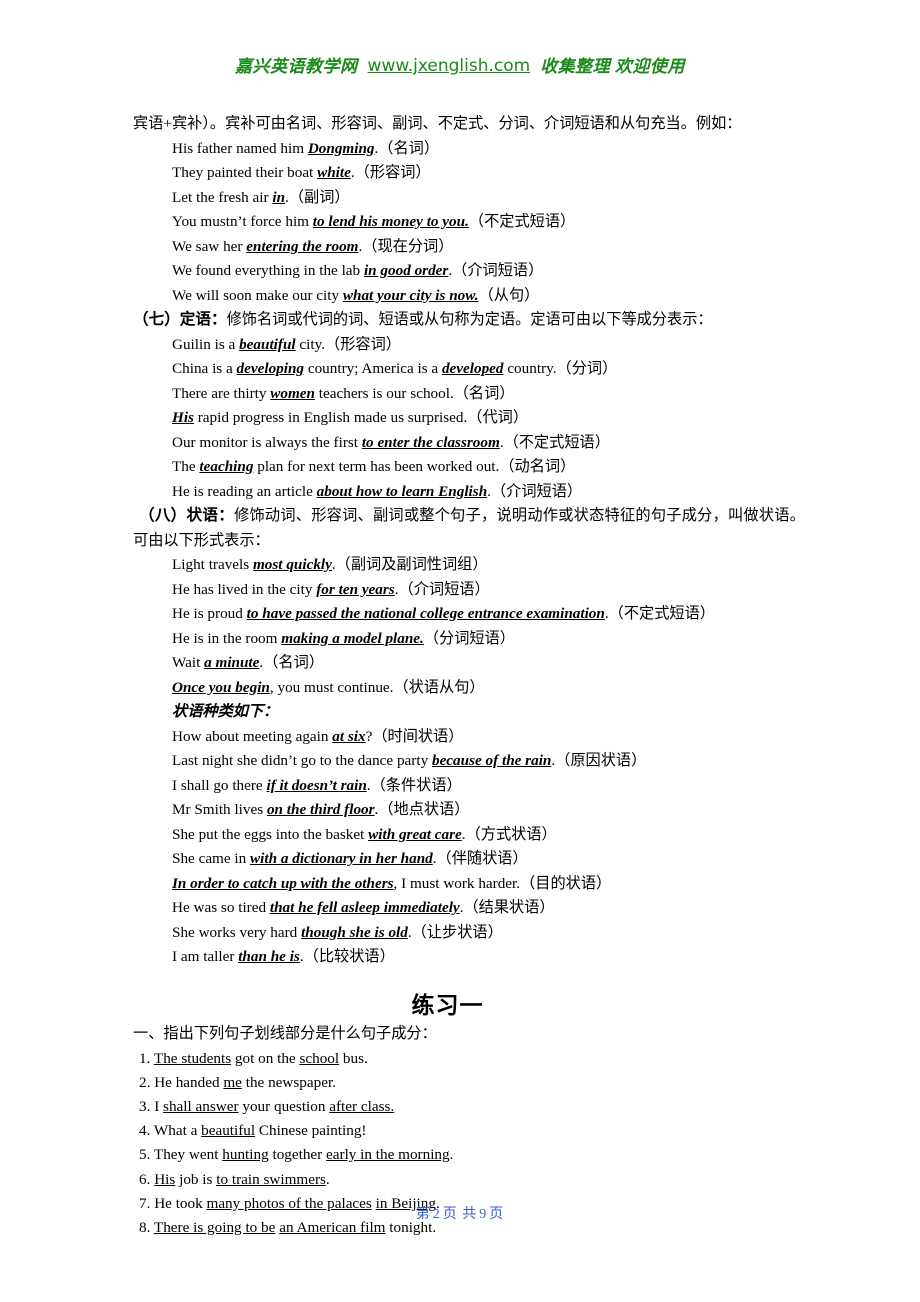 This screenshot has height=1302, width=920. What do you see at coordinates (219, 785) in the screenshot?
I see `pre: I shall go there` at bounding box center [219, 785].